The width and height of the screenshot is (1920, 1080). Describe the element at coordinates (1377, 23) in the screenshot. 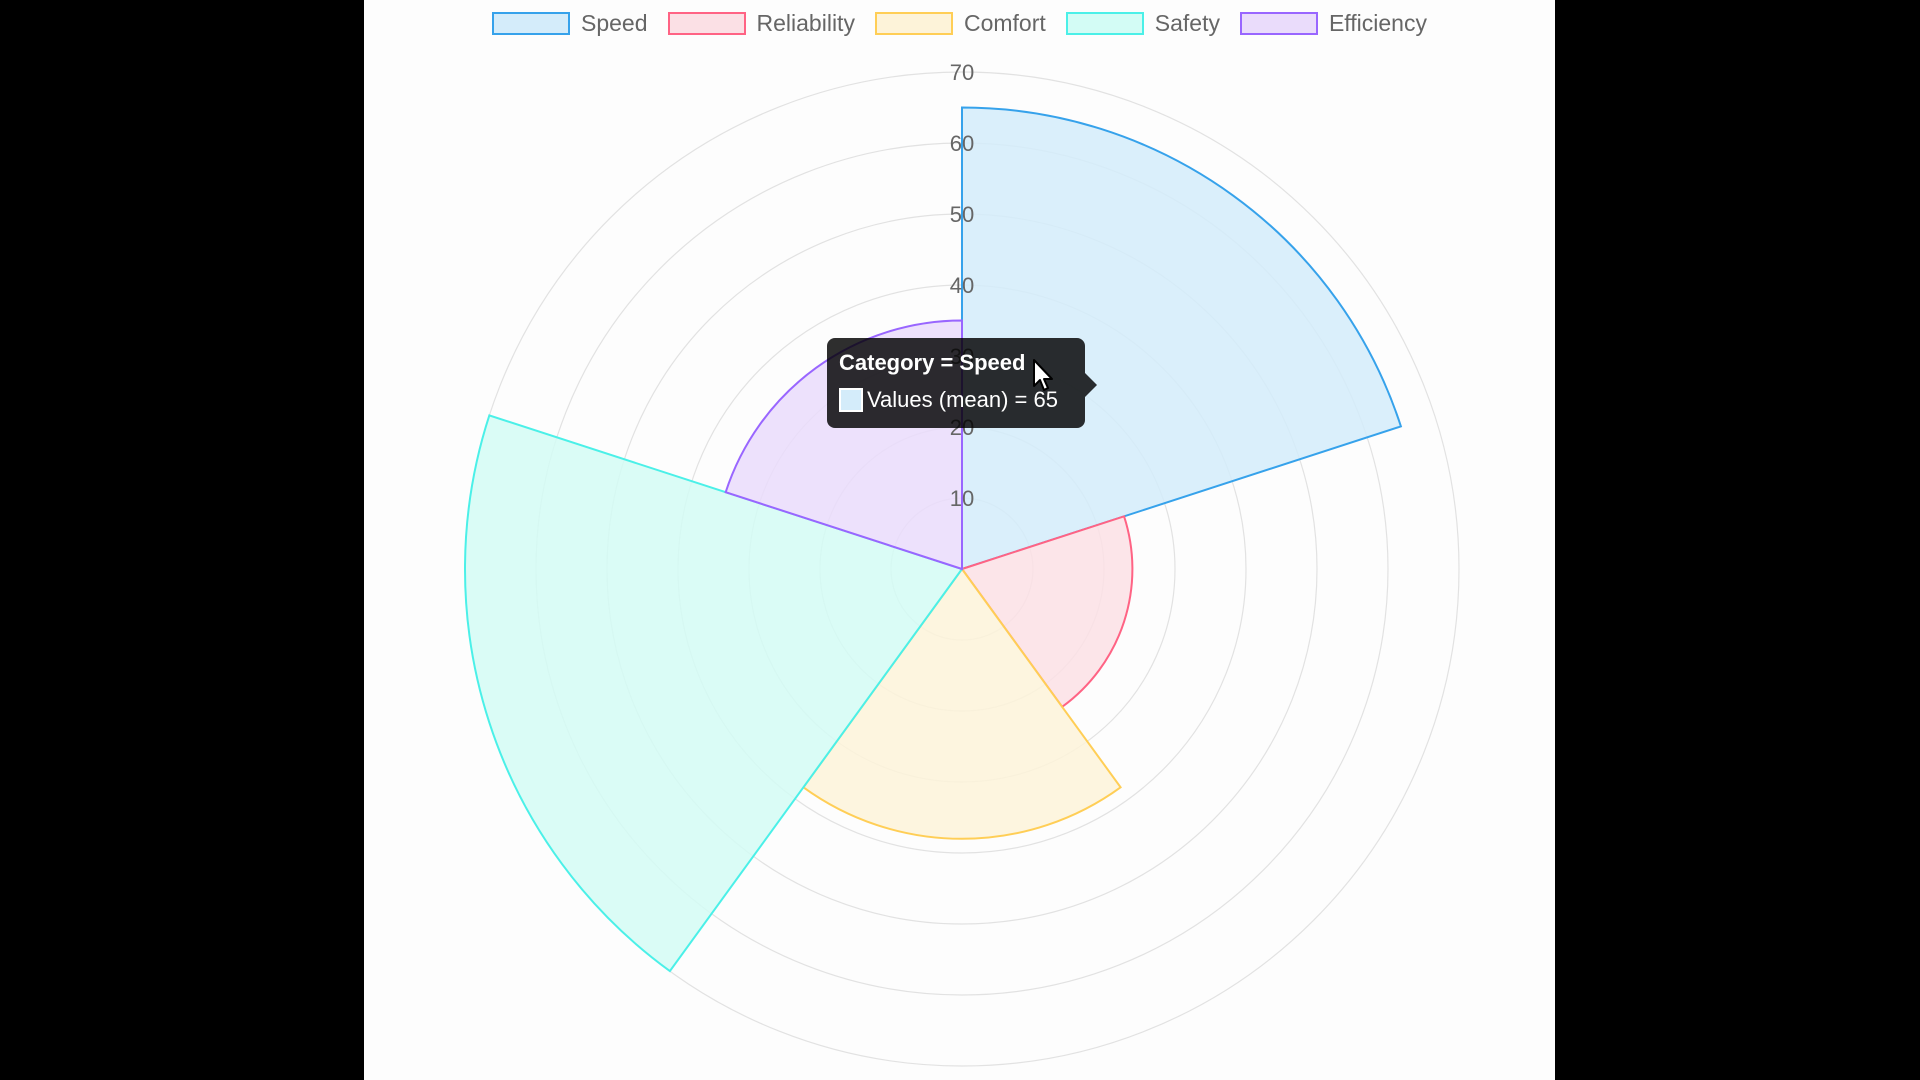

I see `legend-label: Efficiency` at that location.